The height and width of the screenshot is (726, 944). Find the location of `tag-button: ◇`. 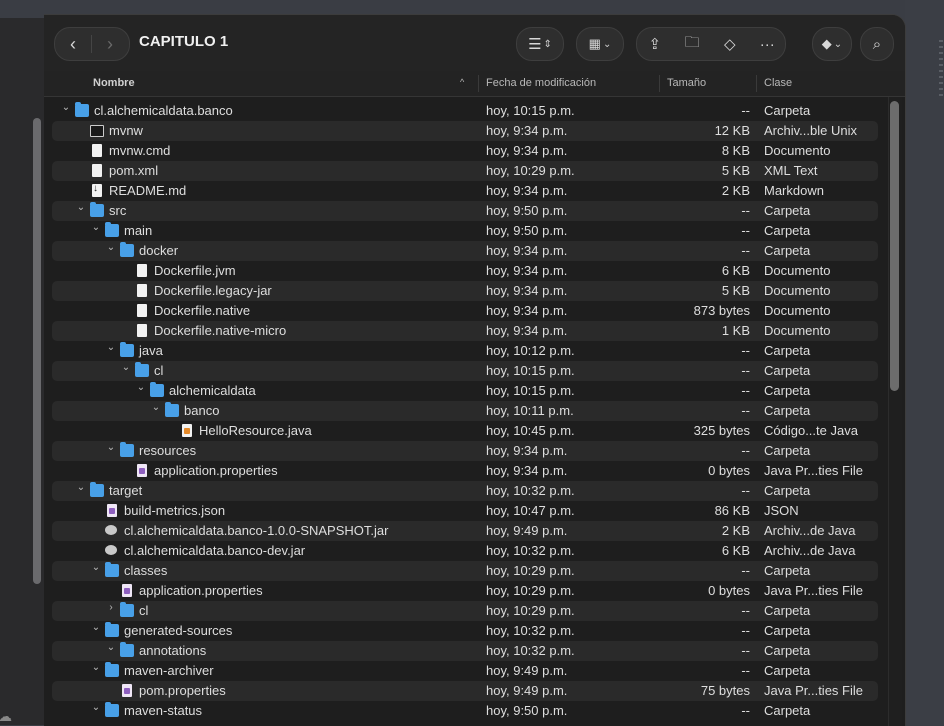

tag-button: ◇ is located at coordinates (730, 44).